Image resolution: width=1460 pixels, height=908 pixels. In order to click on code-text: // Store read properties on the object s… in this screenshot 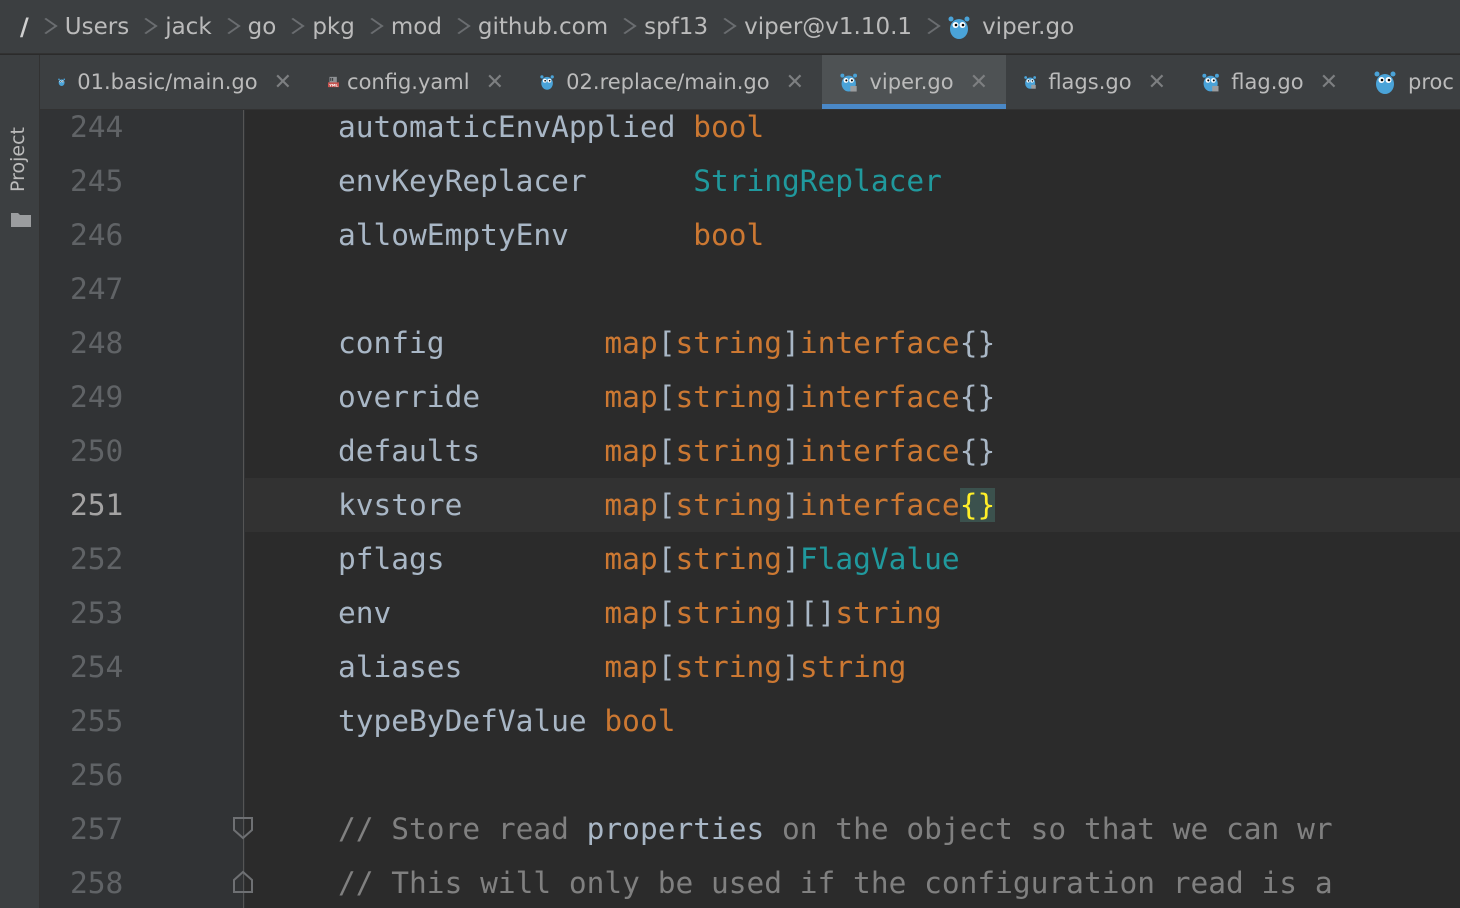, I will do `click(835, 829)`.